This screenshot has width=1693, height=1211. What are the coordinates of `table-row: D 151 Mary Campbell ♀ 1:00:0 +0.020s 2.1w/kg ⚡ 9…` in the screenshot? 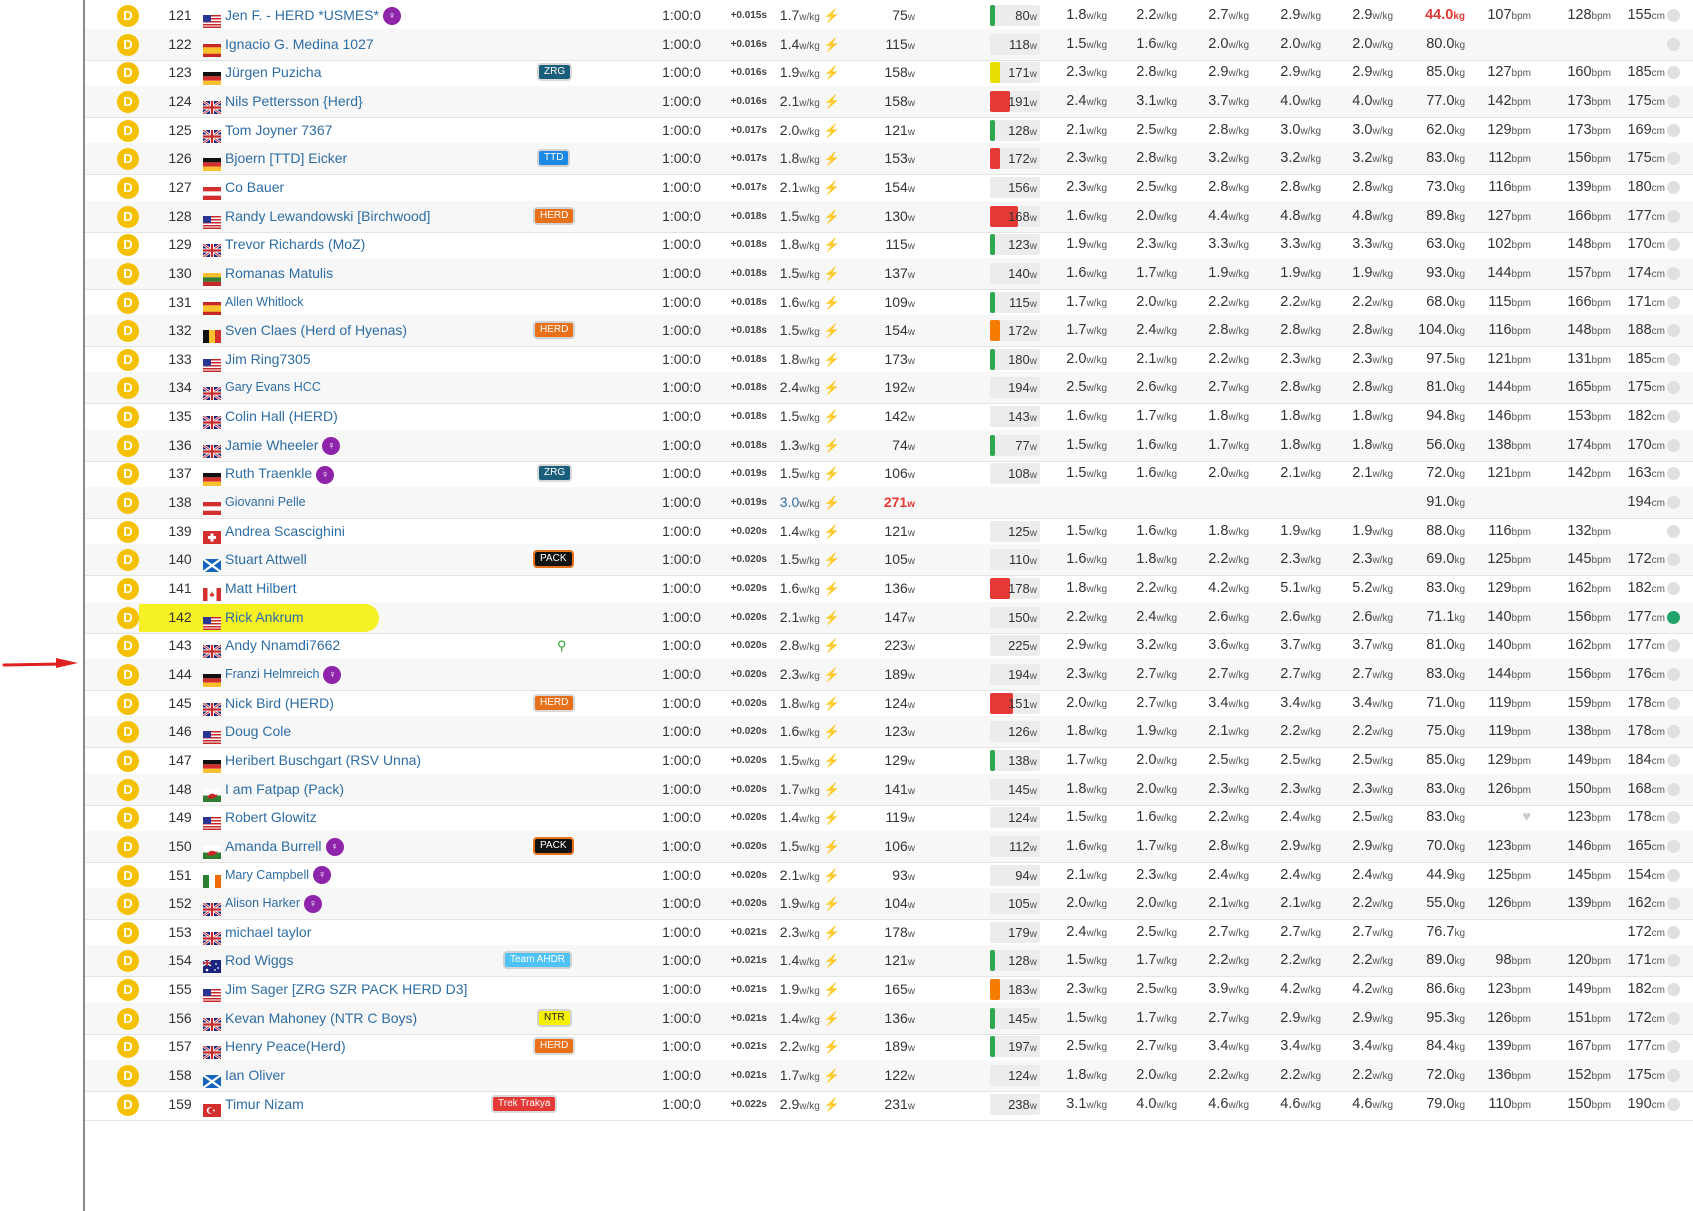 It's located at (889, 876).